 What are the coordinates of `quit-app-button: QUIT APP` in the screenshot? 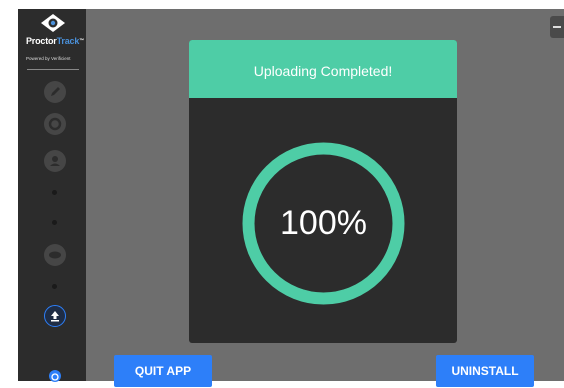 It's located at (163, 371).